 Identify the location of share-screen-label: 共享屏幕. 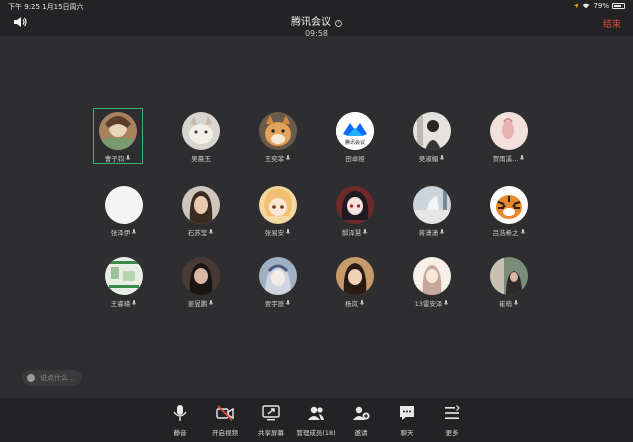
(271, 433).